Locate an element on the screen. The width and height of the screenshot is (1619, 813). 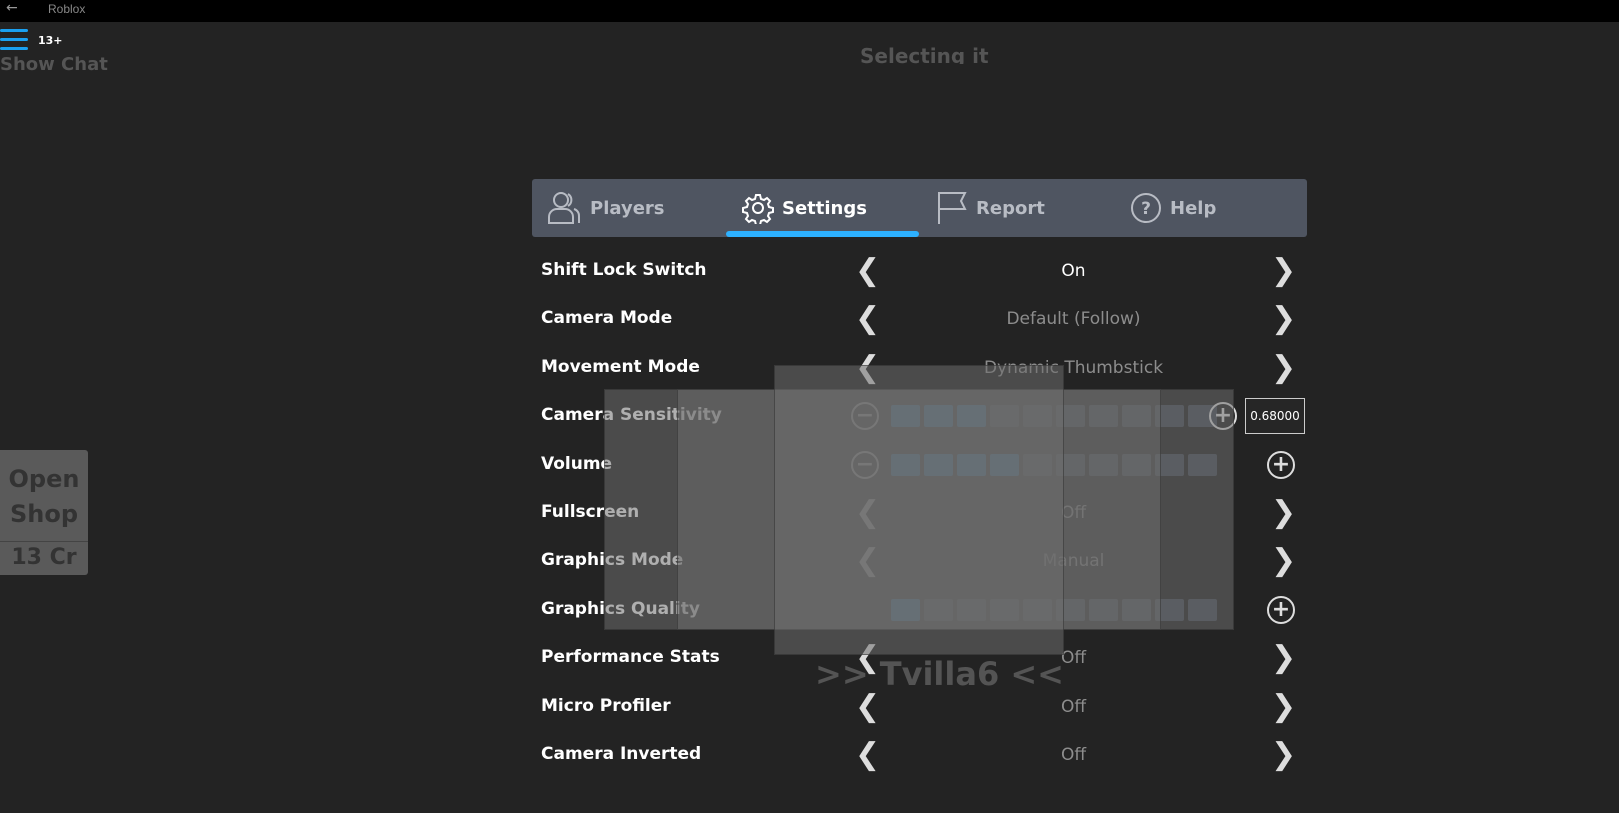
hamburger-menu-icon is located at coordinates (14, 42).